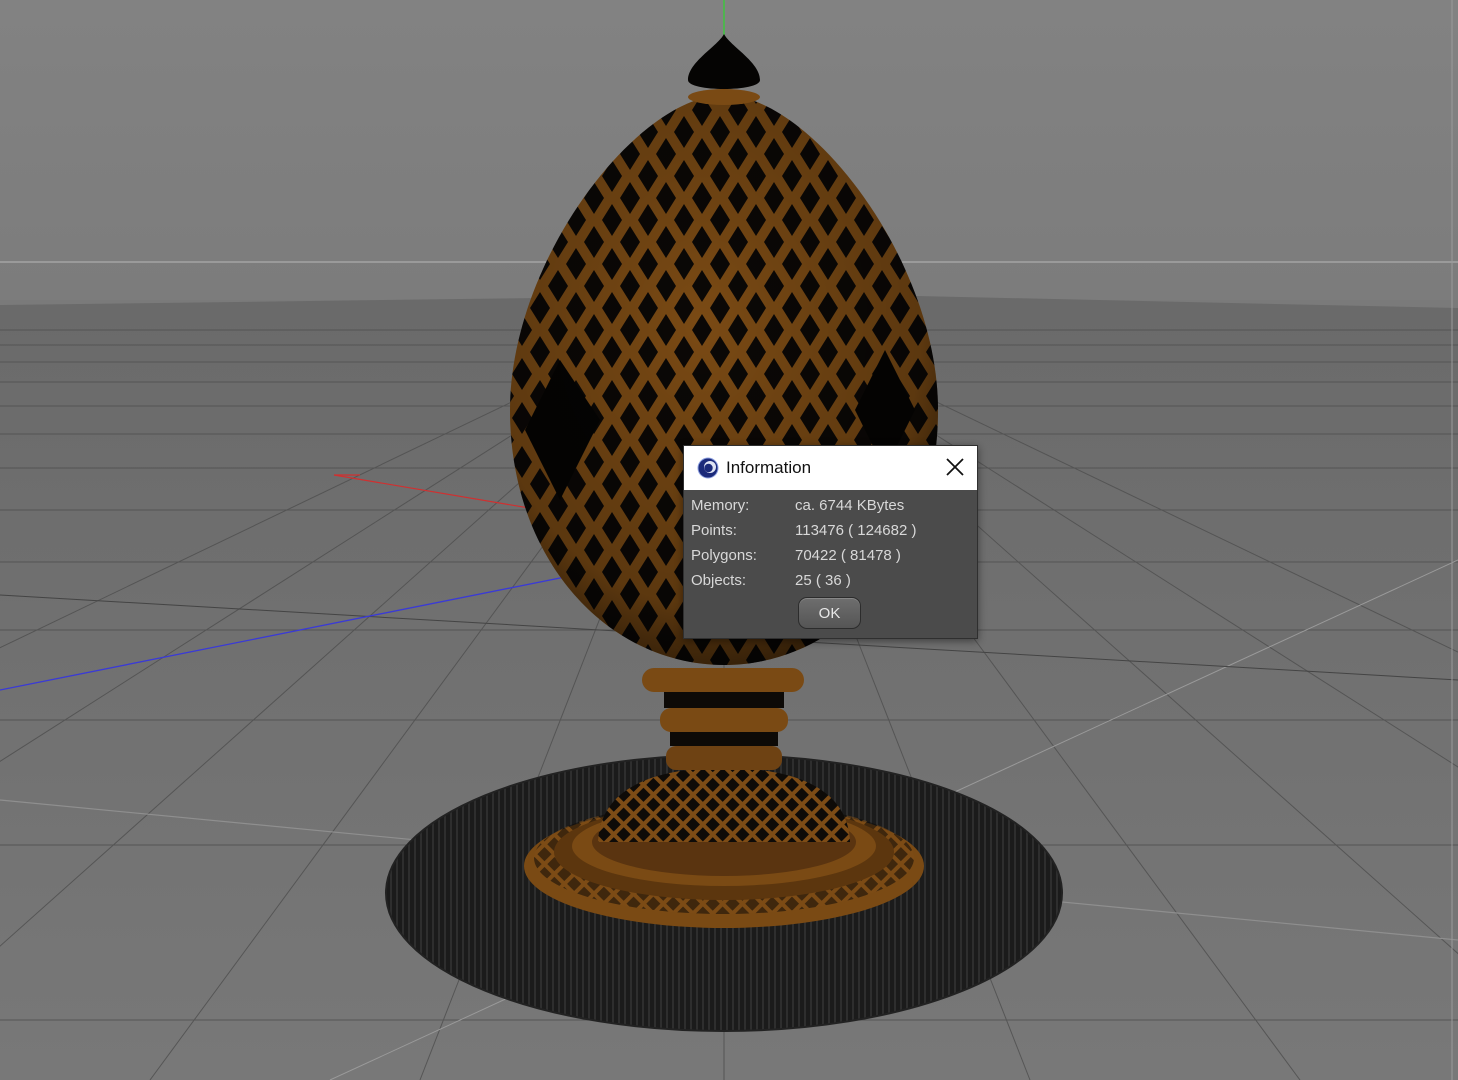 This screenshot has width=1458, height=1080. I want to click on dialog-title: Information, so click(769, 467).